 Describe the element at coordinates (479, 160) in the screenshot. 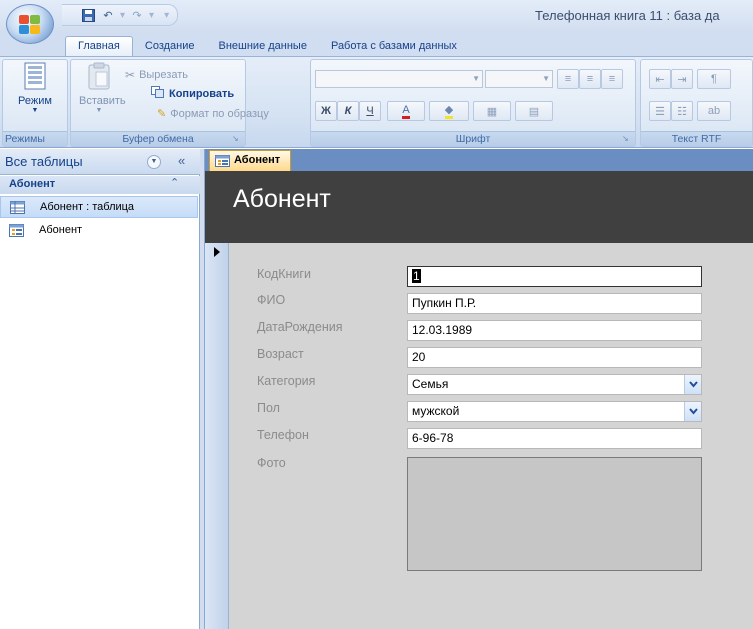

I see `document-tab-strip: Абонент` at that location.